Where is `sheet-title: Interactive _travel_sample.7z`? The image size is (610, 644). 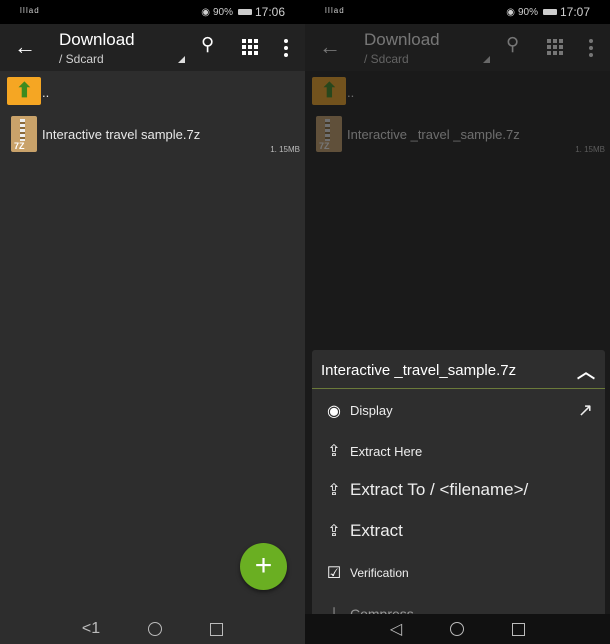
sheet-title: Interactive _travel_sample.7z is located at coordinates (419, 370).